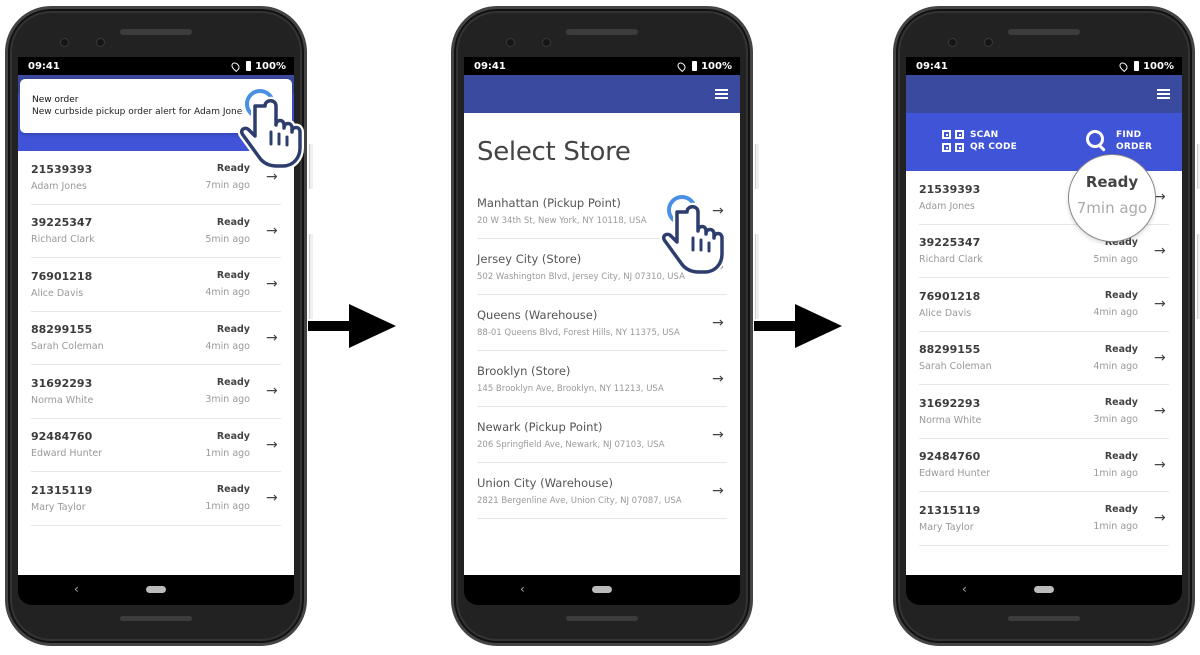 The width and height of the screenshot is (1200, 655). I want to click on find-order-button: FIND ORDER, so click(1119, 141).